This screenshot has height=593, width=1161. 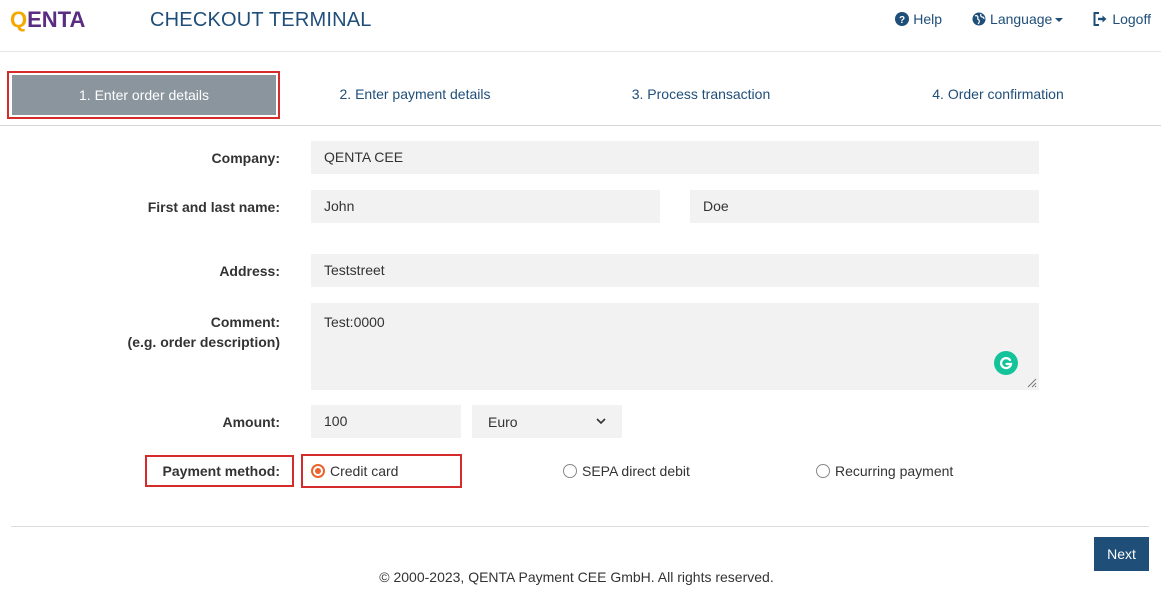 I want to click on currency-selected-value: Euro, so click(x=503, y=421).